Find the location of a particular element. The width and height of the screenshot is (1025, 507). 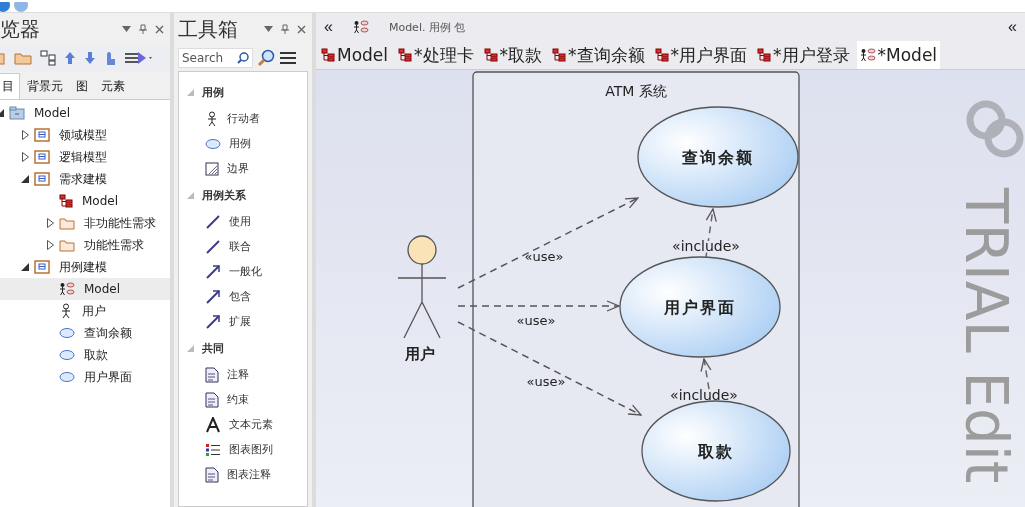

font-icon is located at coordinates (213, 424).